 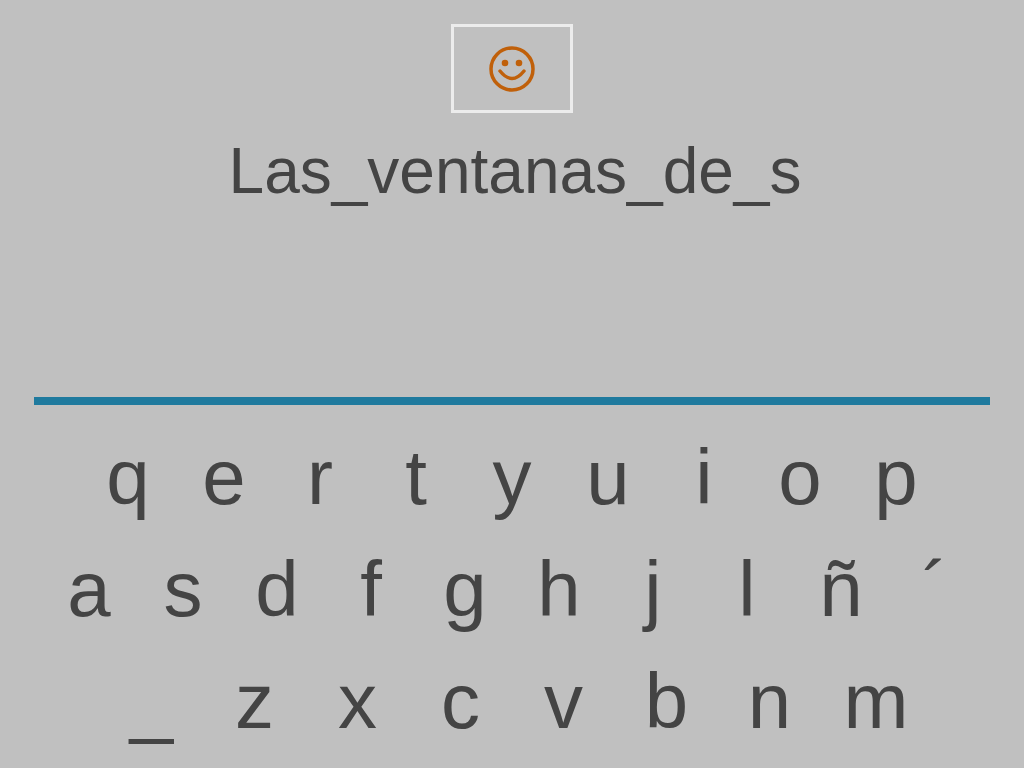 I want to click on letter-key: x, so click(x=357, y=701).